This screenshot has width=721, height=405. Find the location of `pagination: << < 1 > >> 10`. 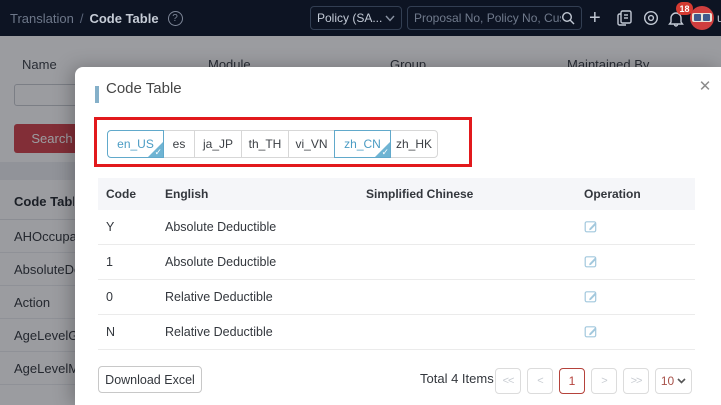

pagination: << < 1 > >> 10 is located at coordinates (593, 381).